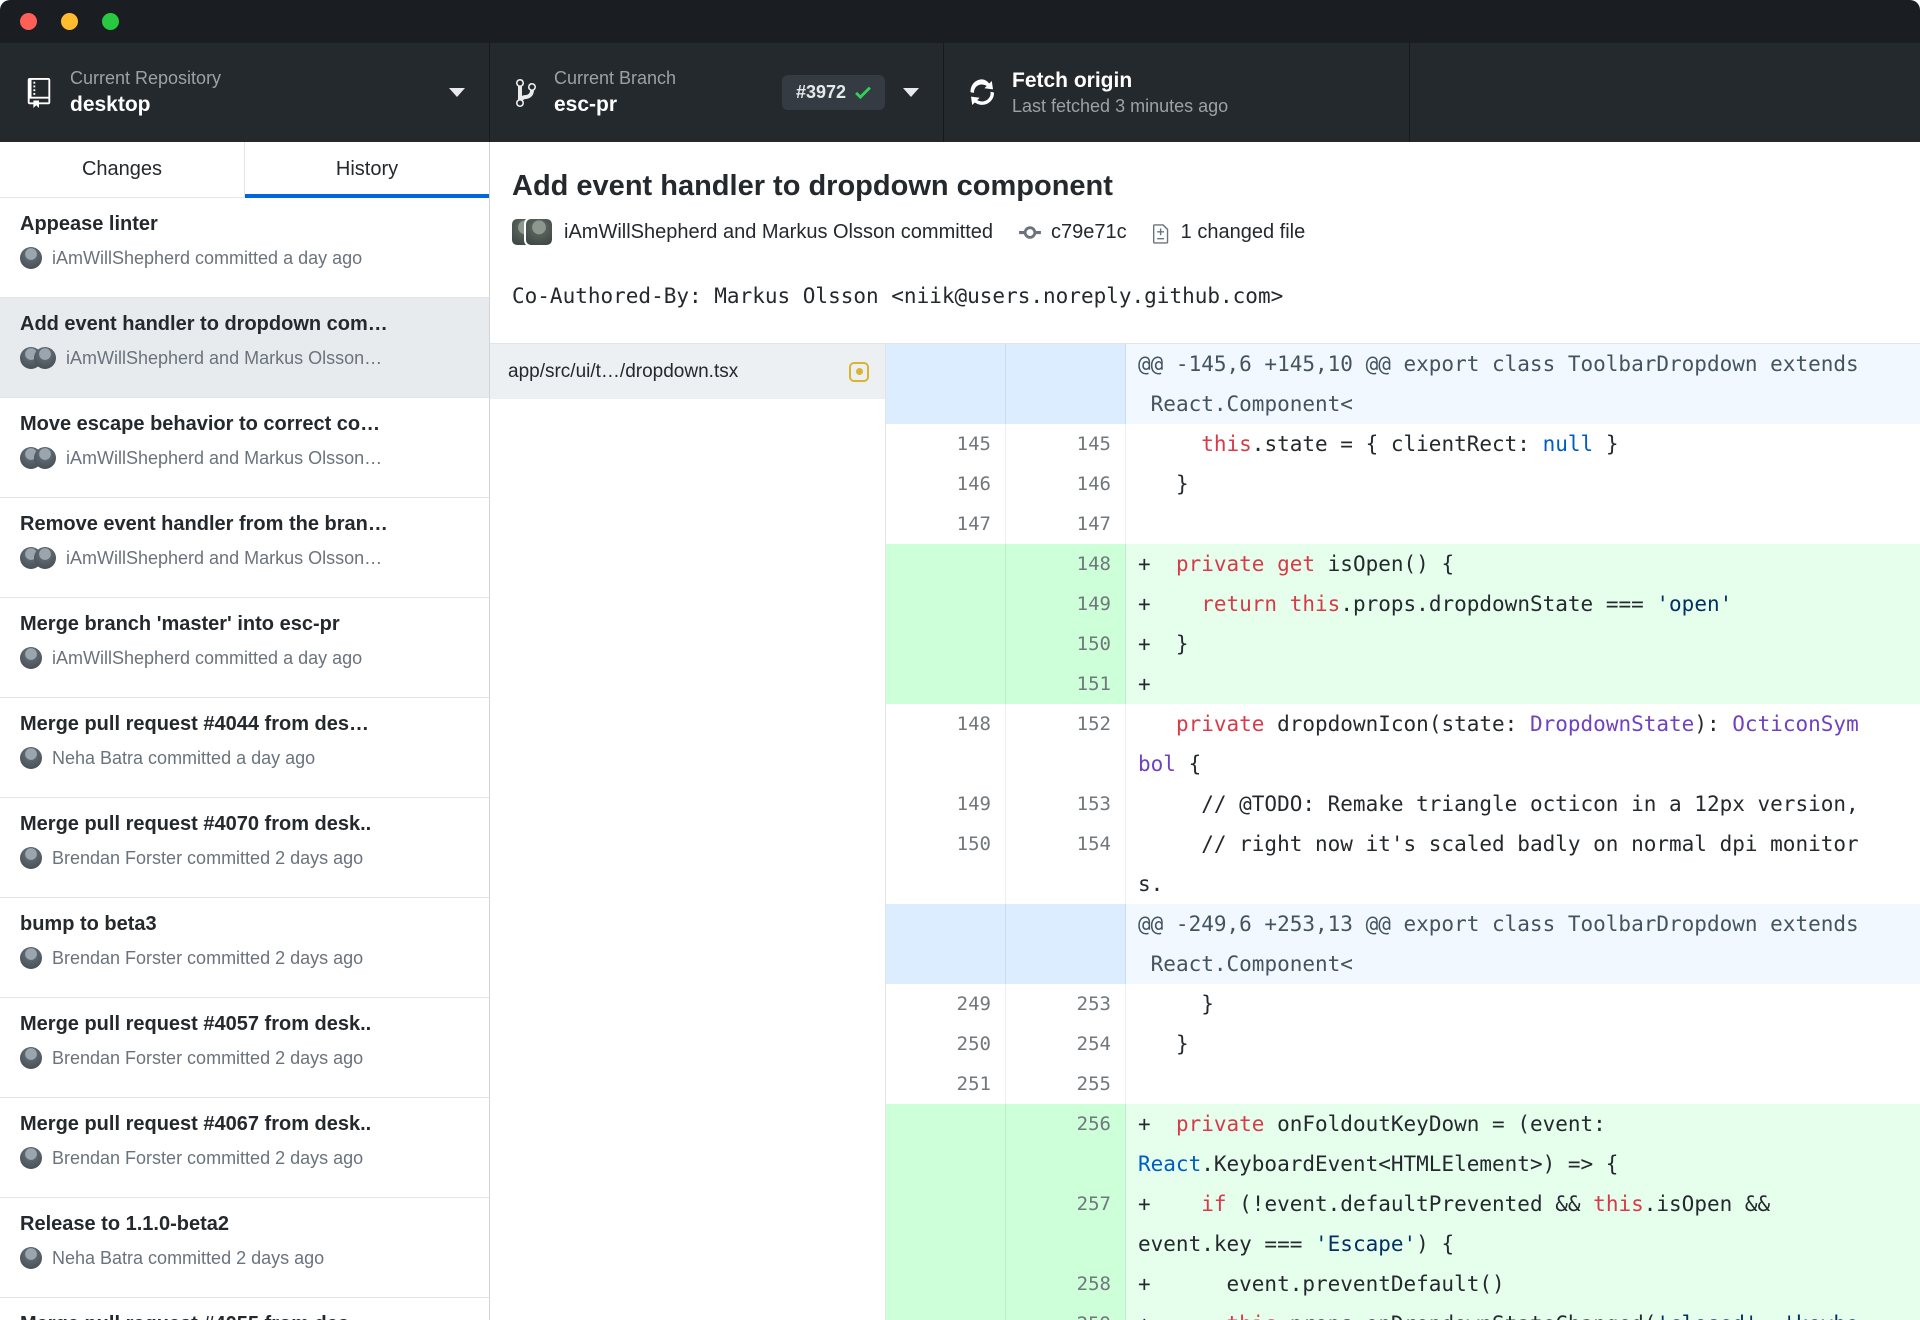 The width and height of the screenshot is (1920, 1320). I want to click on minimize-button, so click(69, 21).